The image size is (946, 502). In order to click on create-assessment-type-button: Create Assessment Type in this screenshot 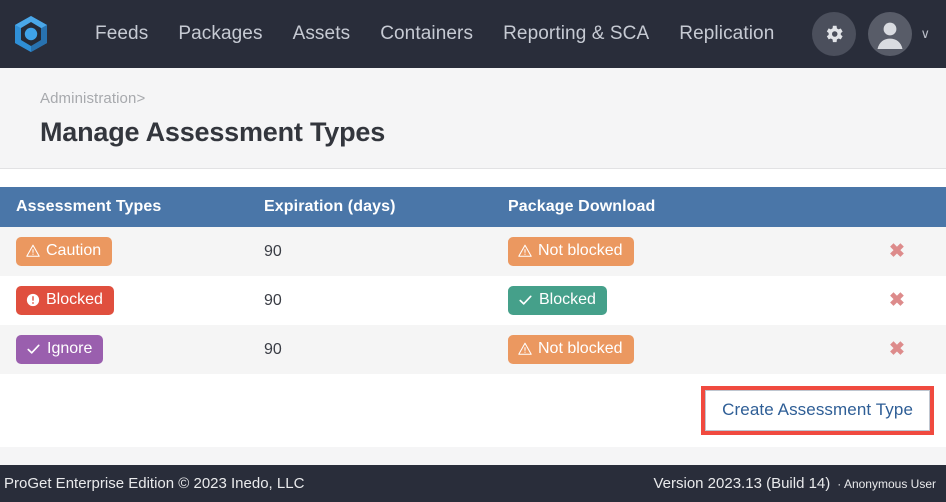, I will do `click(817, 410)`.